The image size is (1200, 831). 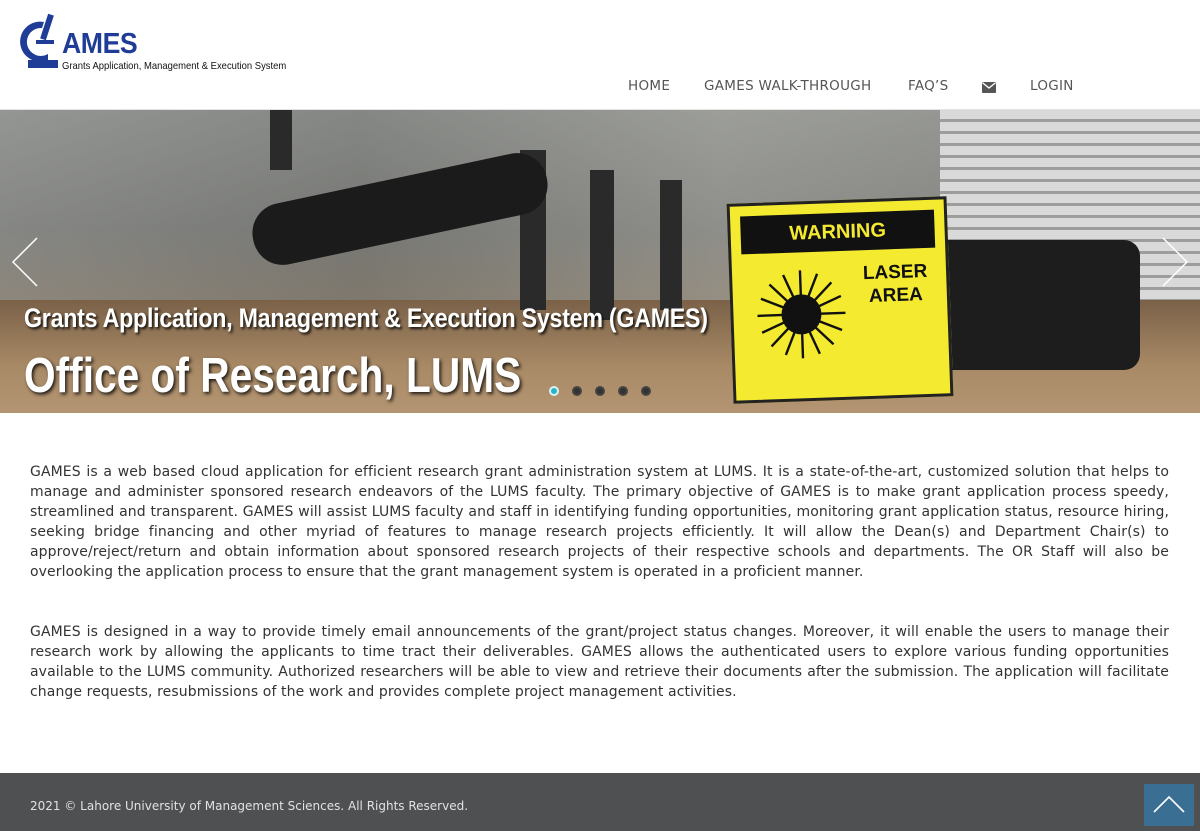 What do you see at coordinates (801, 314) in the screenshot?
I see `laser-hazard-icon` at bounding box center [801, 314].